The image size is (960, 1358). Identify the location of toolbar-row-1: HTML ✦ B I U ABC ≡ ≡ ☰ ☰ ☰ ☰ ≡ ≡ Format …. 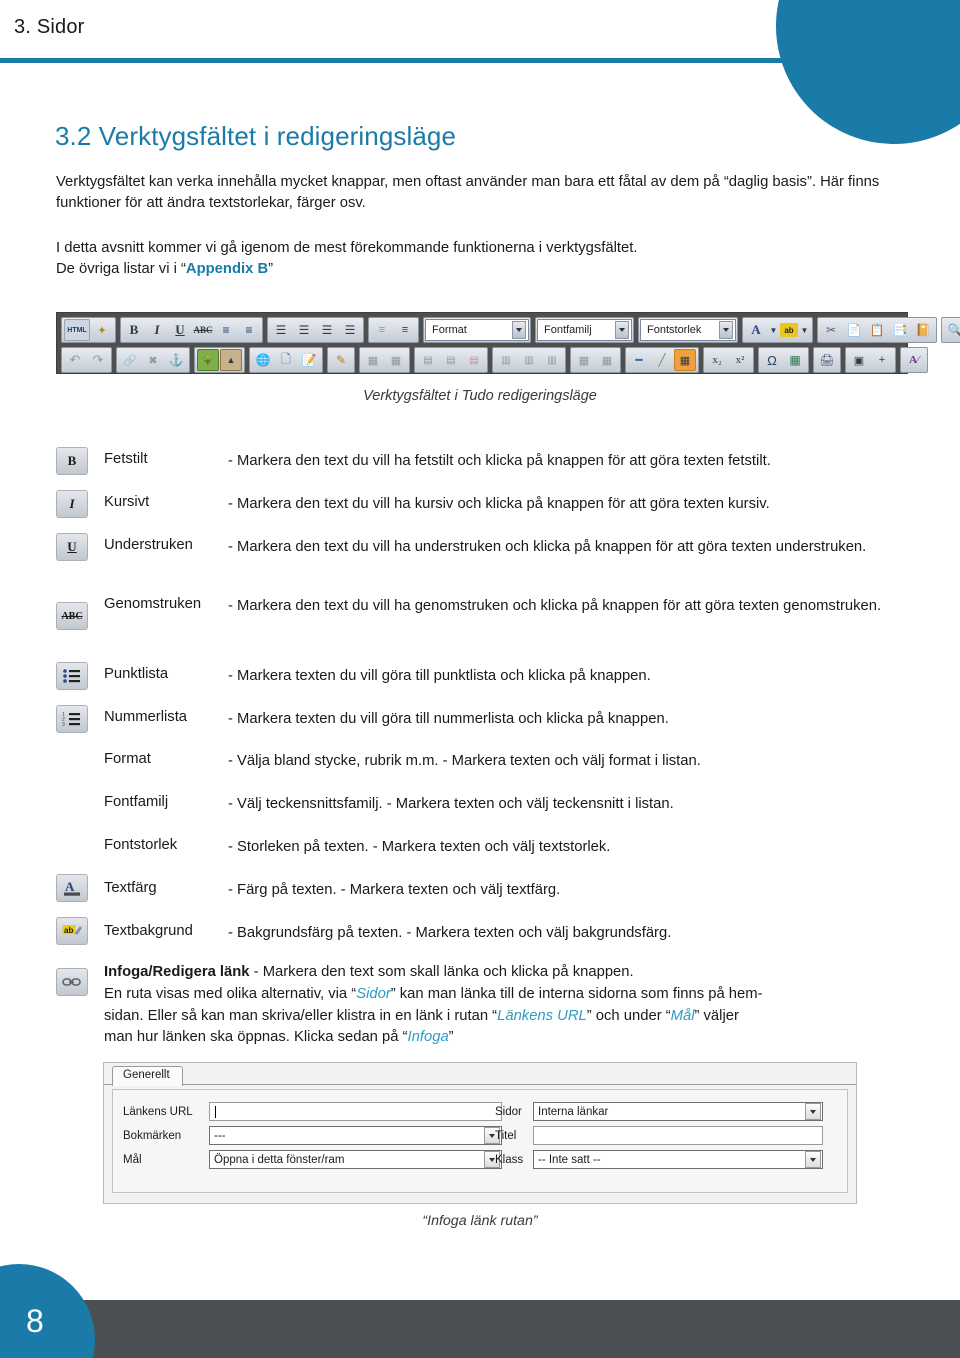
(510, 330).